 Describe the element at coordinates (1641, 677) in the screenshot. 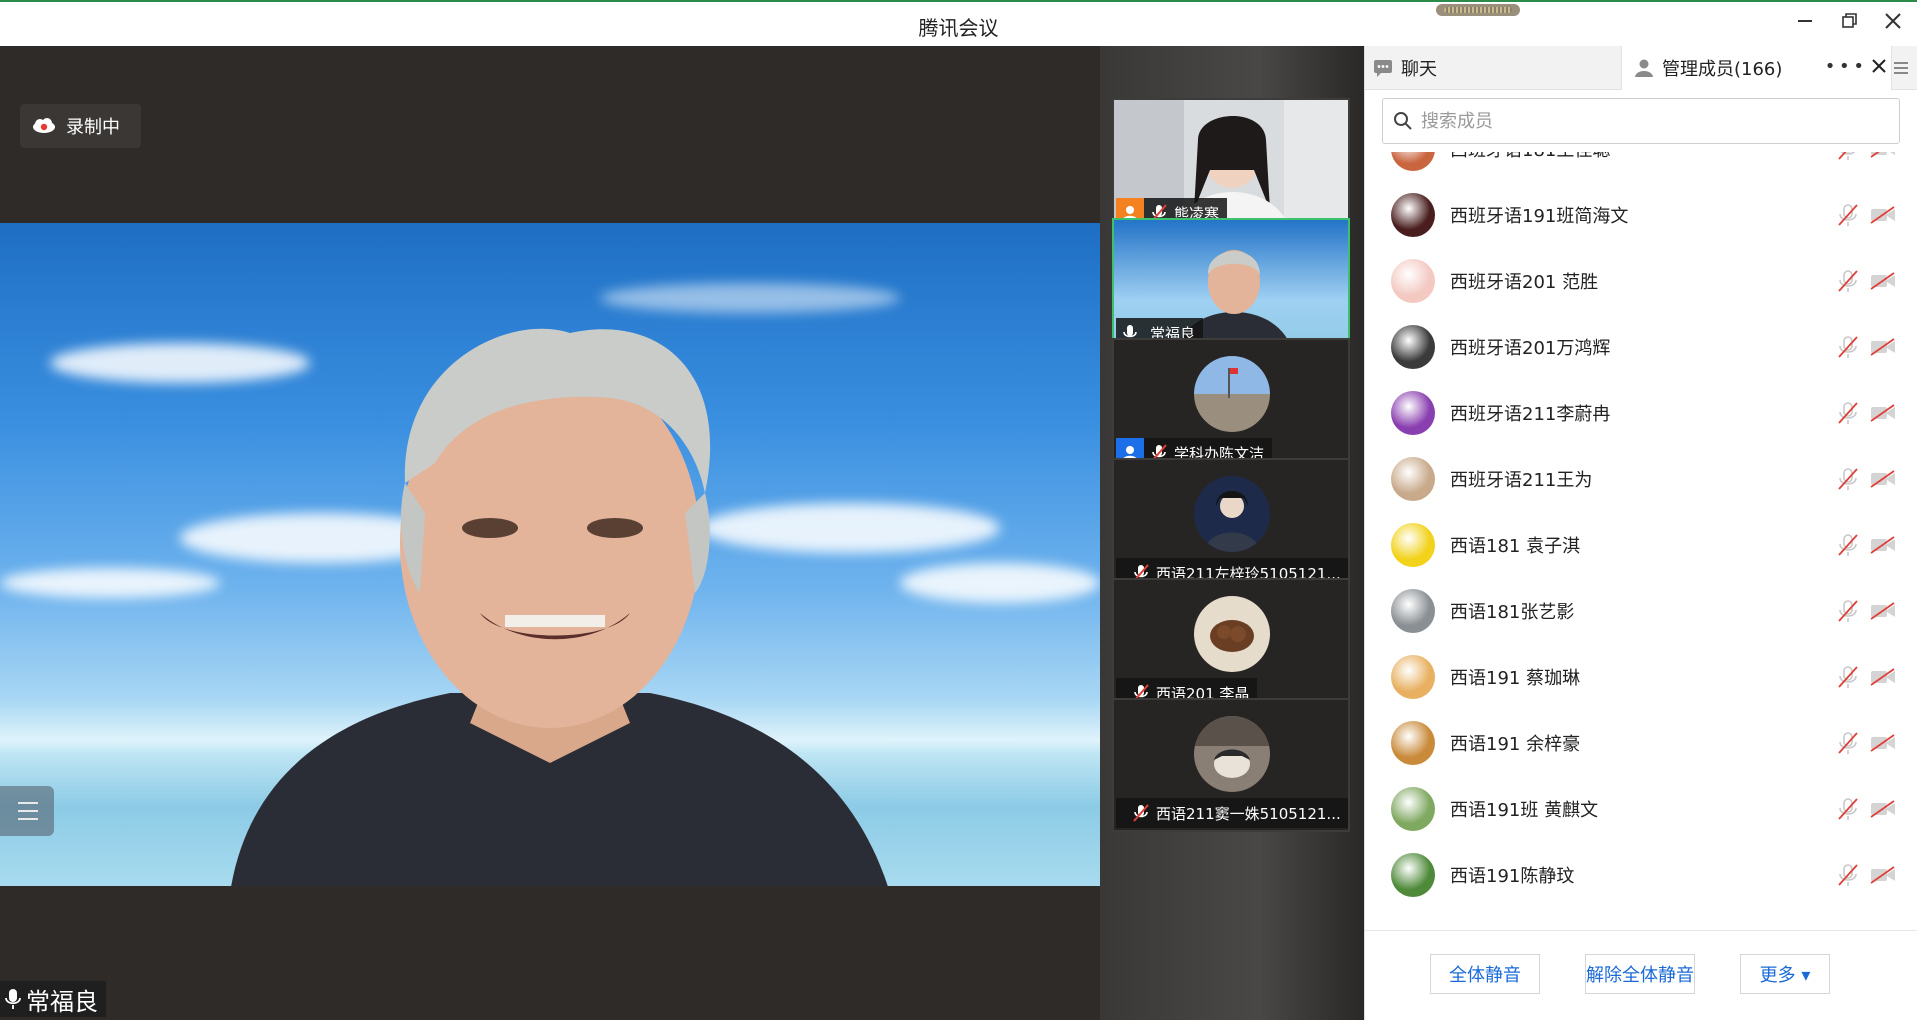

I see `member-row: 西语191 蔡珈琳` at that location.